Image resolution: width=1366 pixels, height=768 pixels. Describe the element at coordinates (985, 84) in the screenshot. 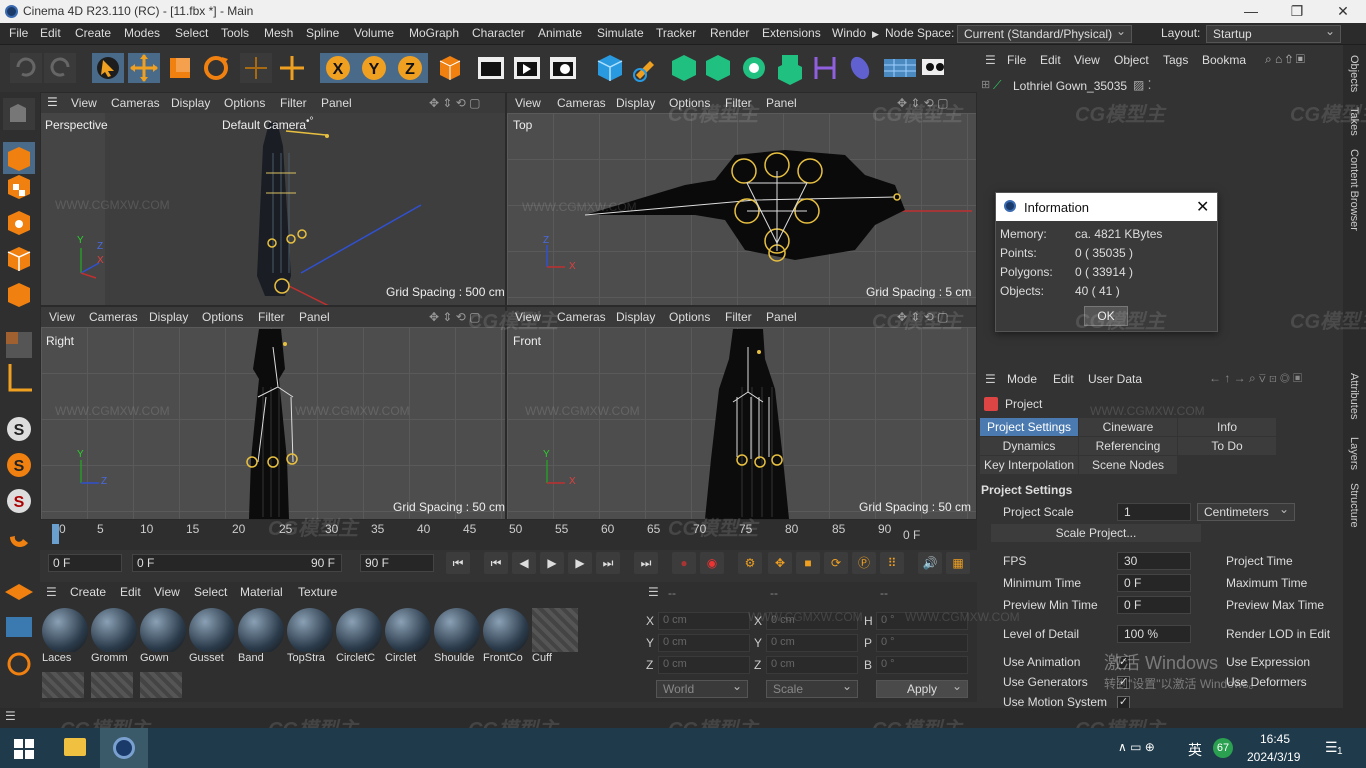

I see `expand-icon: ⊞` at that location.